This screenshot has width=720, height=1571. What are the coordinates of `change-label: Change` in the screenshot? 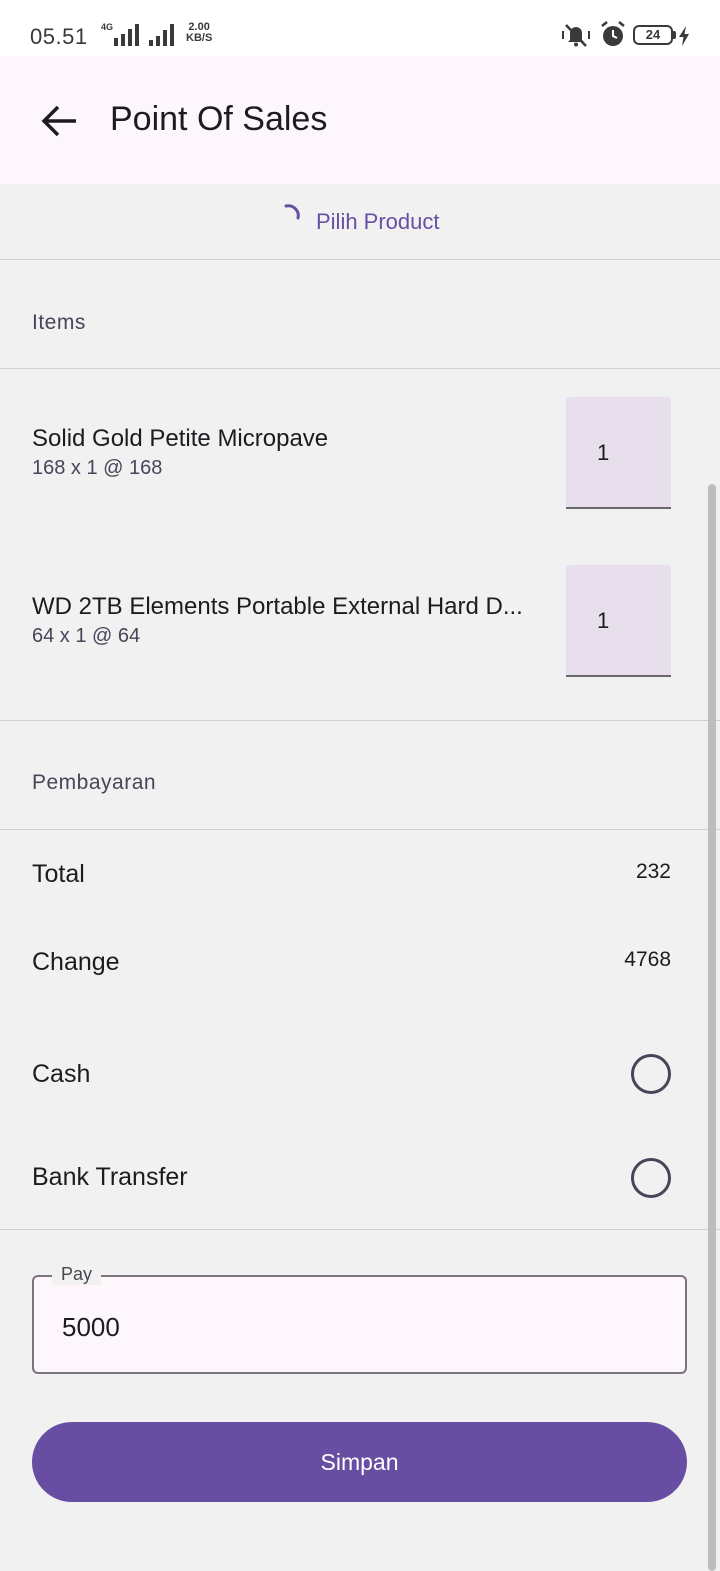 It's located at (76, 962).